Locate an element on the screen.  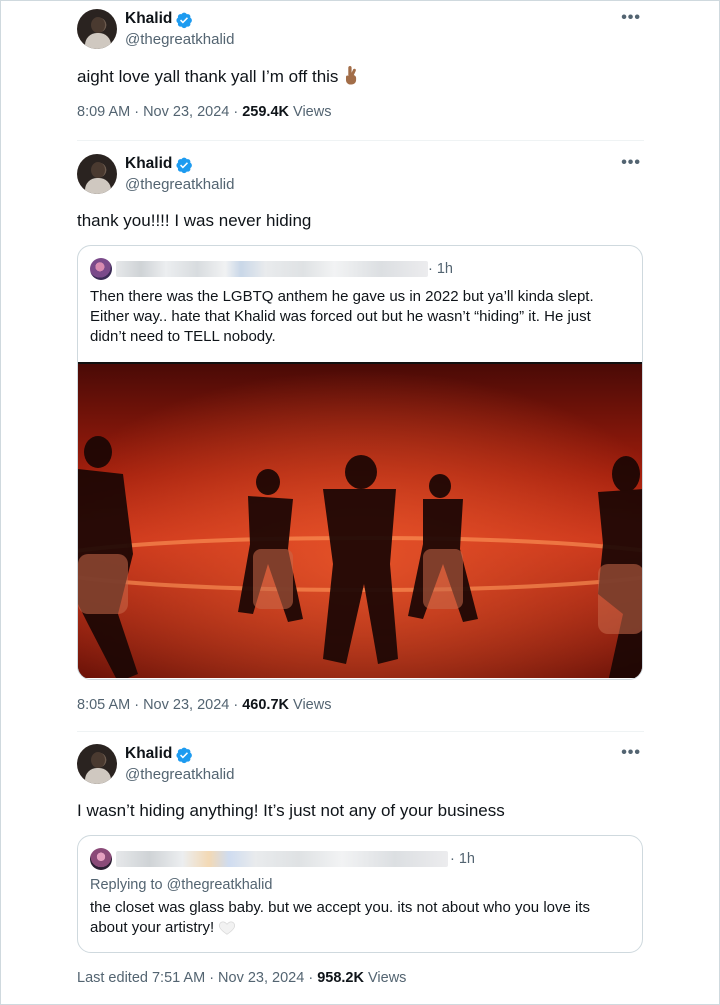
views-count: 460.7K is located at coordinates (265, 705).